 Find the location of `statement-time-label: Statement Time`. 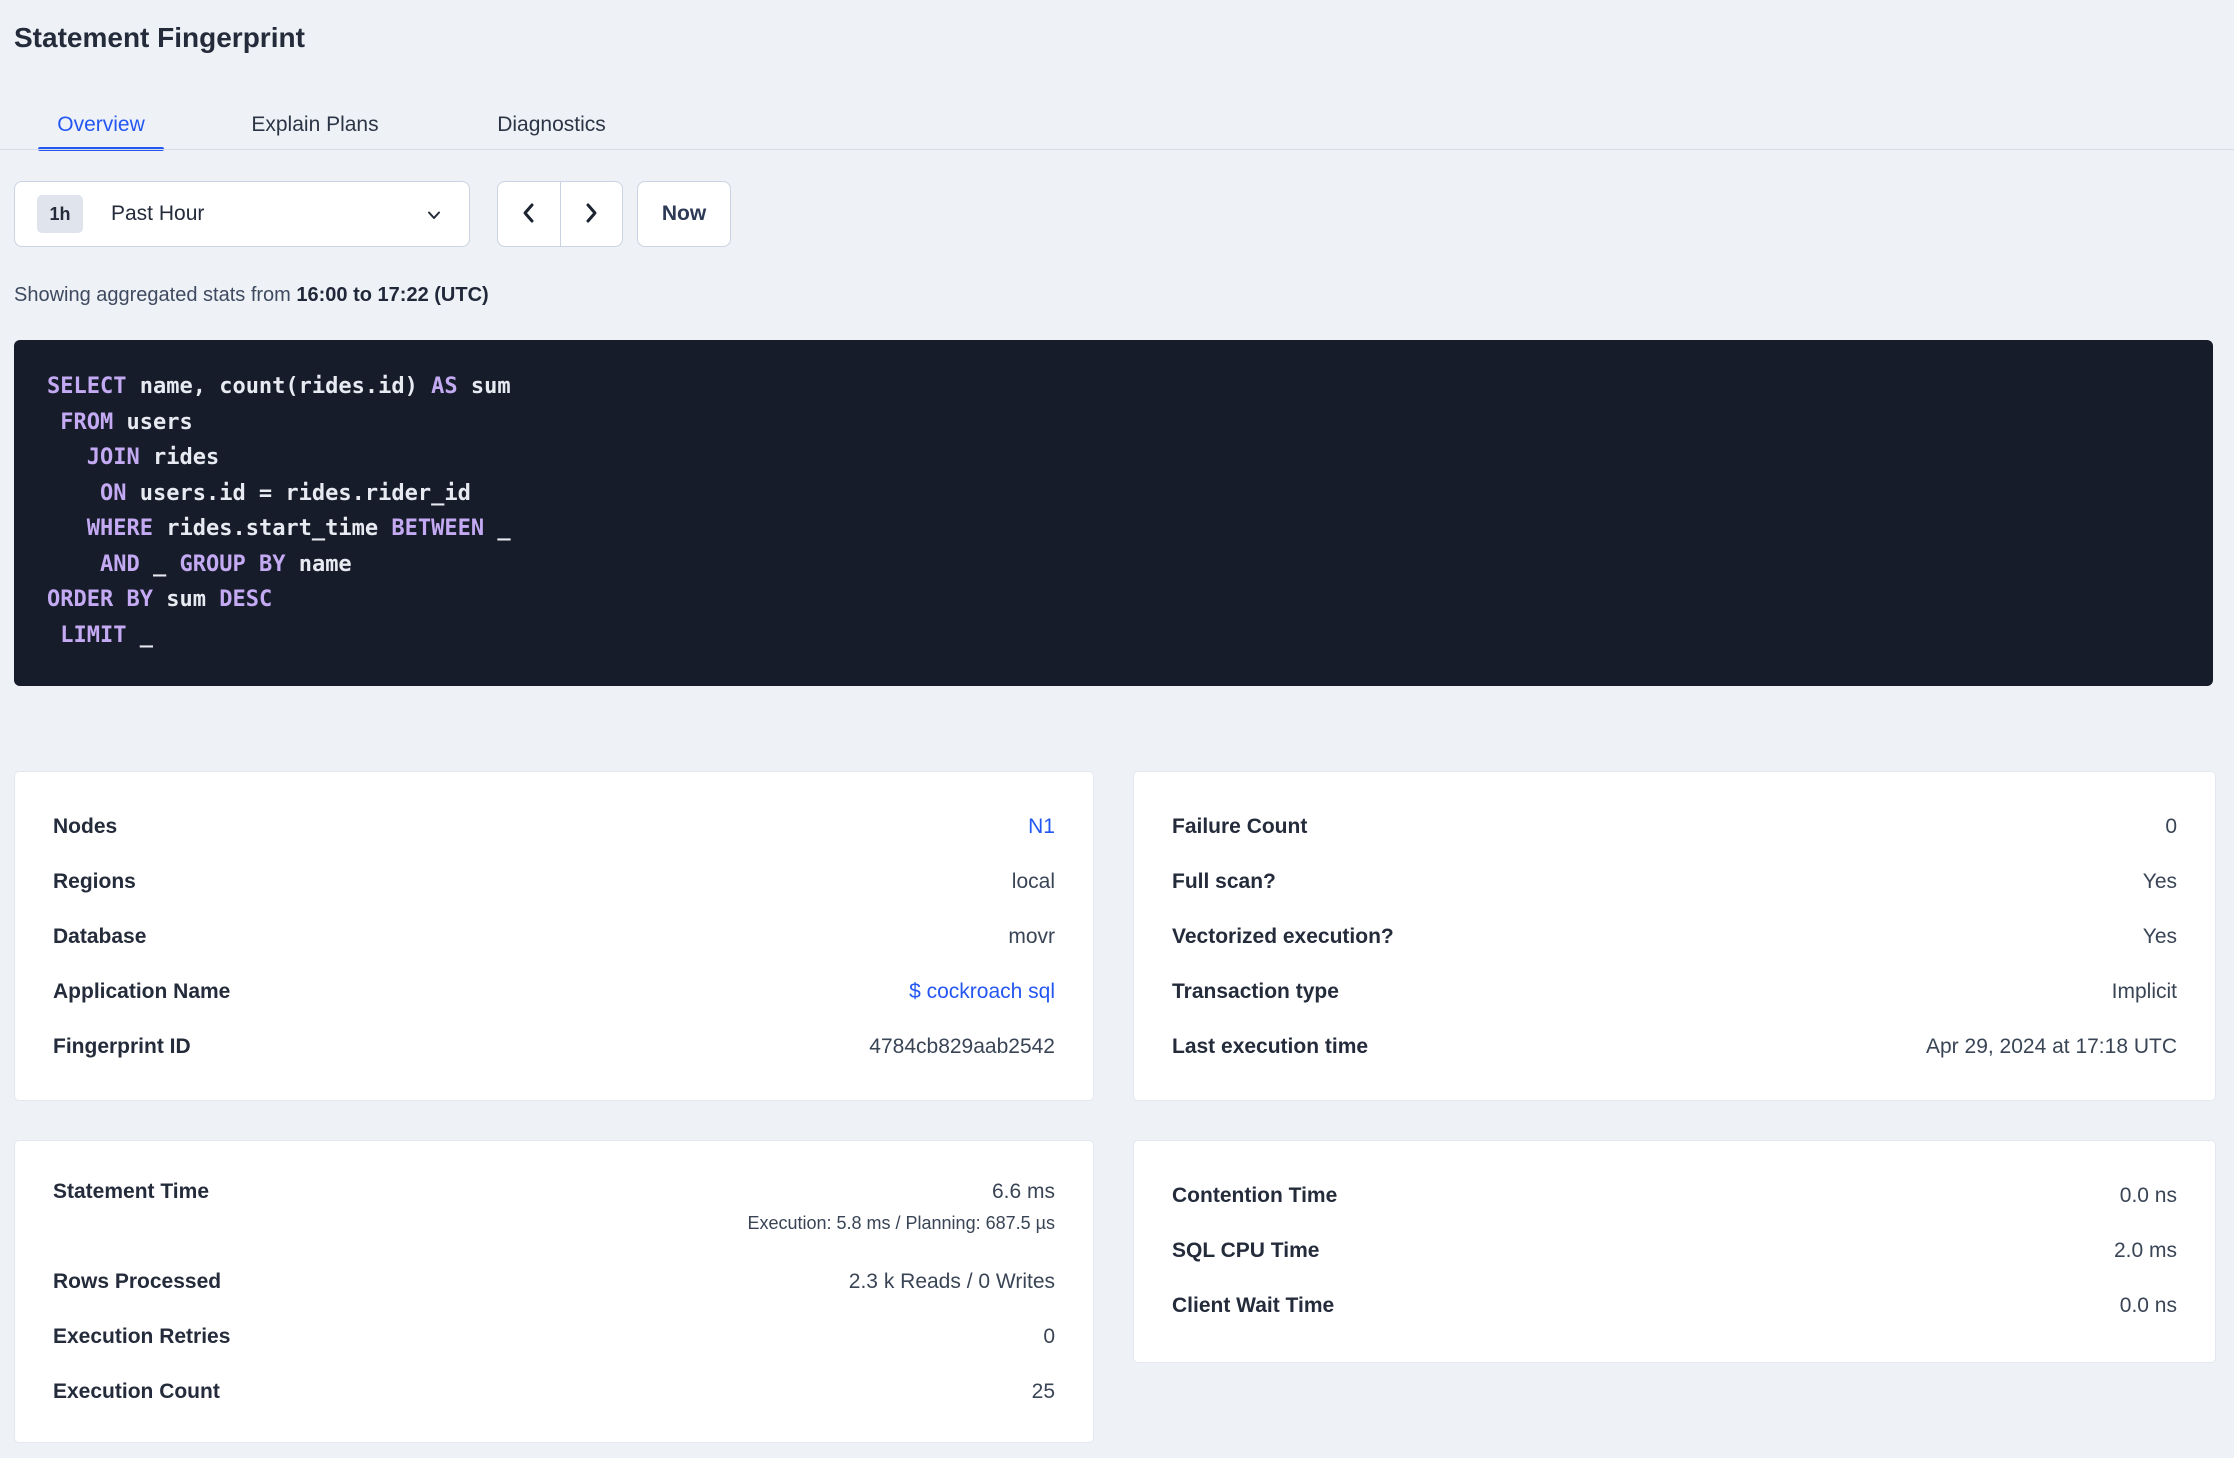

statement-time-label: Statement Time is located at coordinates (131, 1191).